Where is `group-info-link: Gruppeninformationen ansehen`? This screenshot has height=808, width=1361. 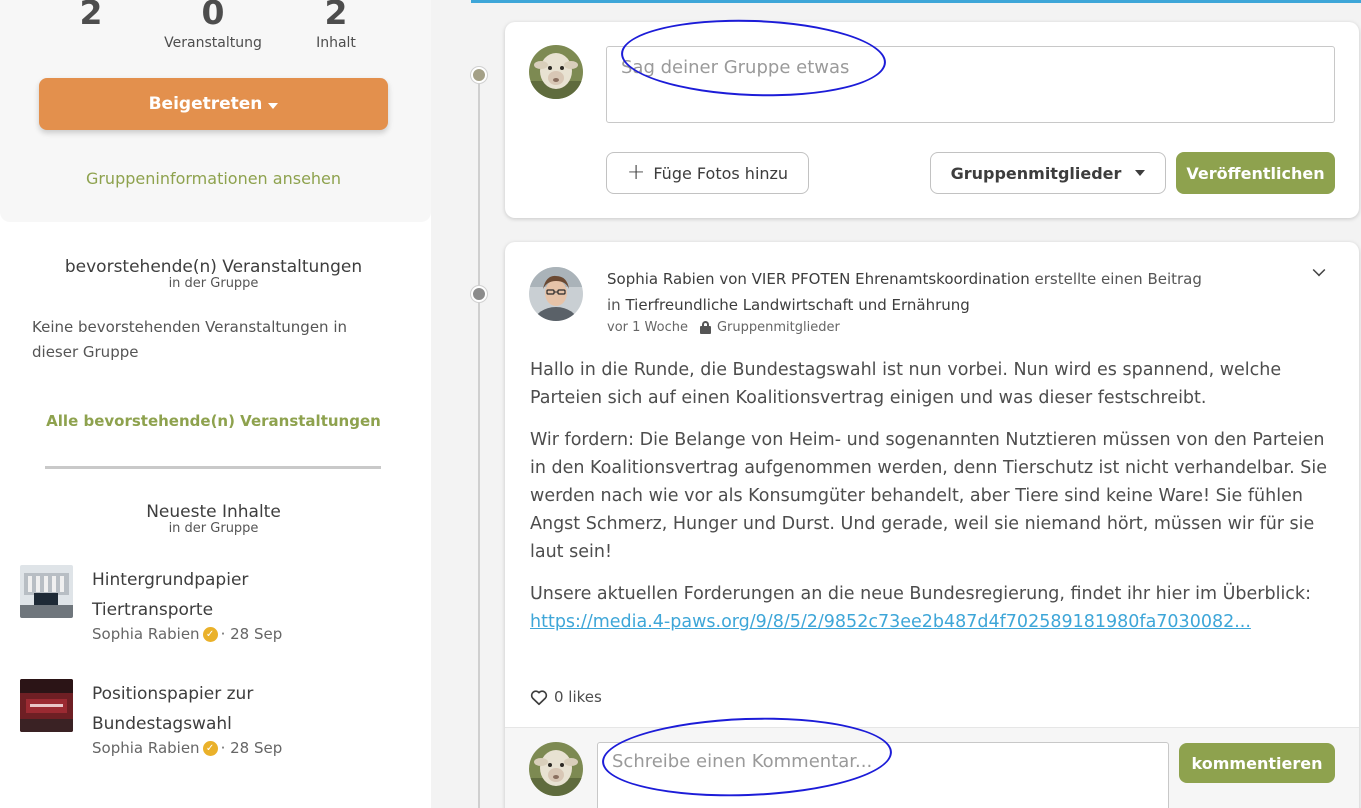
group-info-link: Gruppeninformationen ansehen is located at coordinates (213, 178).